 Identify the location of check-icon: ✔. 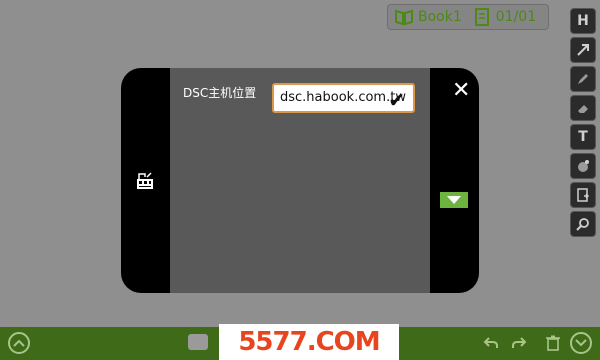
(396, 99).